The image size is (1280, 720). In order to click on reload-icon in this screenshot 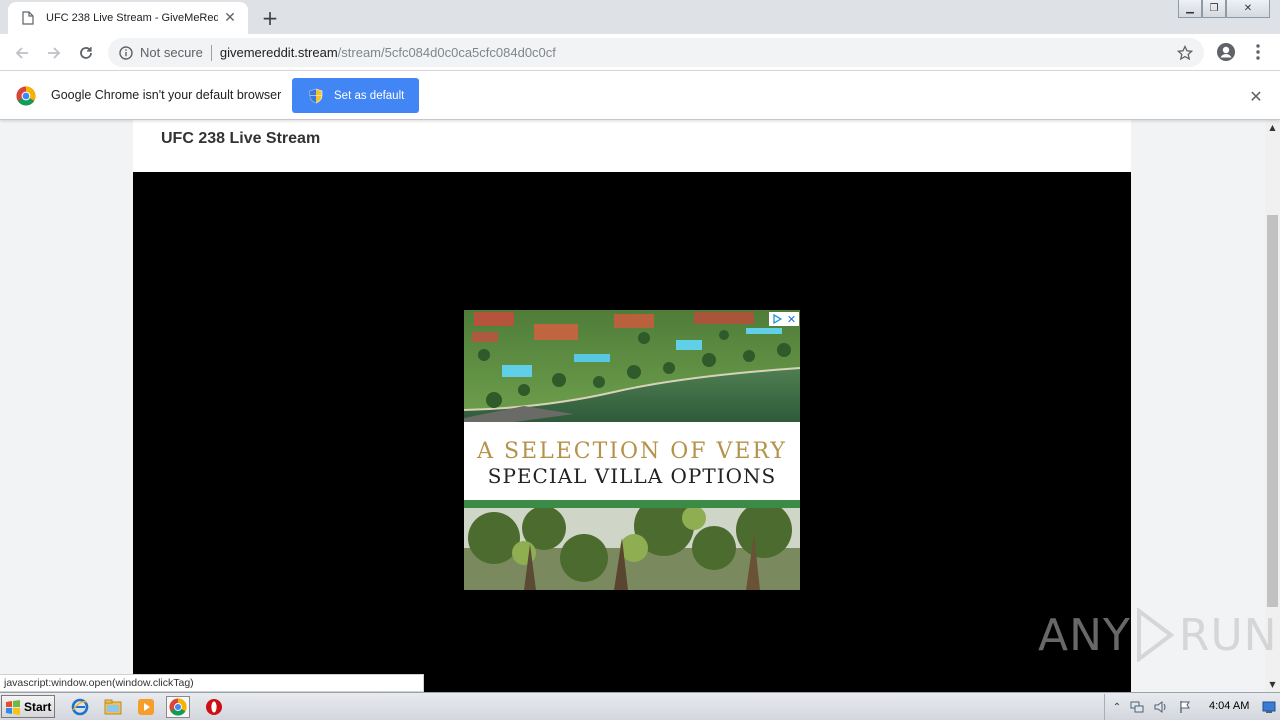, I will do `click(86, 53)`.